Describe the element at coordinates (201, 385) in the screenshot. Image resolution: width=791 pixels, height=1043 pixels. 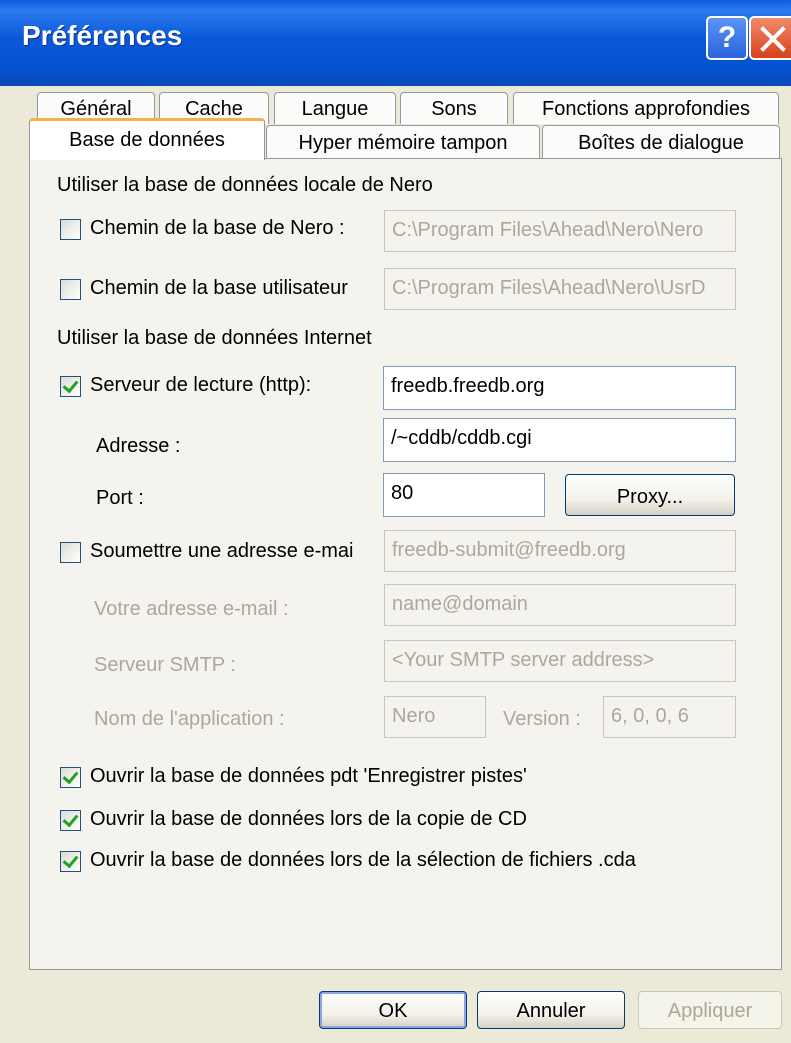
I see `read-server-label: Serveur de lecture (http):` at that location.